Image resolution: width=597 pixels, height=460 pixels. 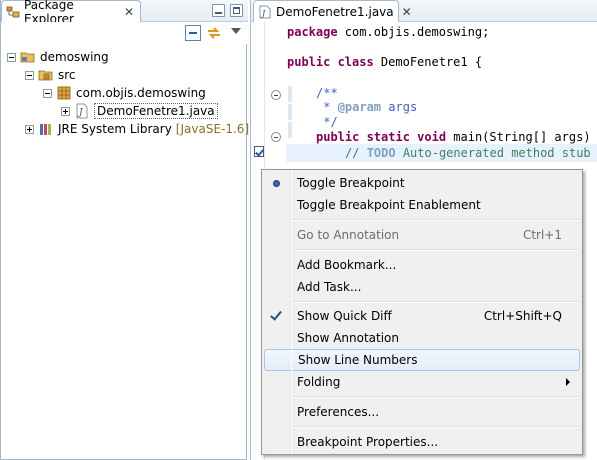 I want to click on package-explorer-tabbar: Package Explorer ✕, so click(x=124, y=13).